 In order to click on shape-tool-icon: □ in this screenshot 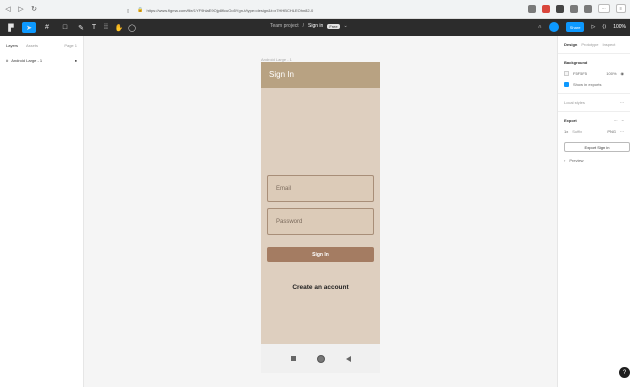, I will do `click(65, 27)`.